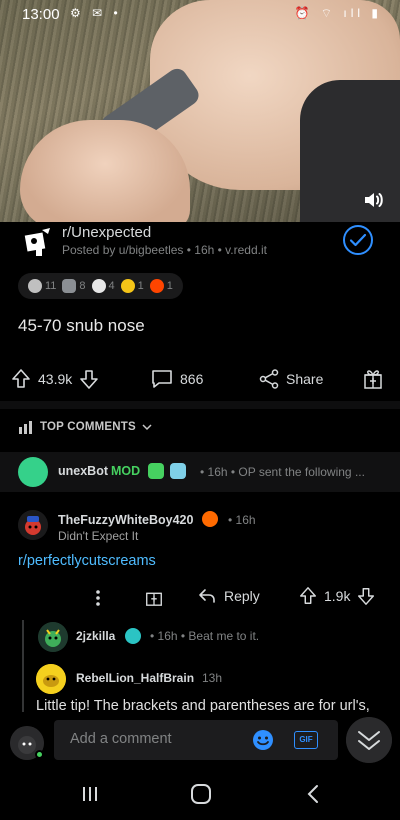 The height and width of the screenshot is (820, 400). I want to click on system-nav-bar, so click(200, 795).